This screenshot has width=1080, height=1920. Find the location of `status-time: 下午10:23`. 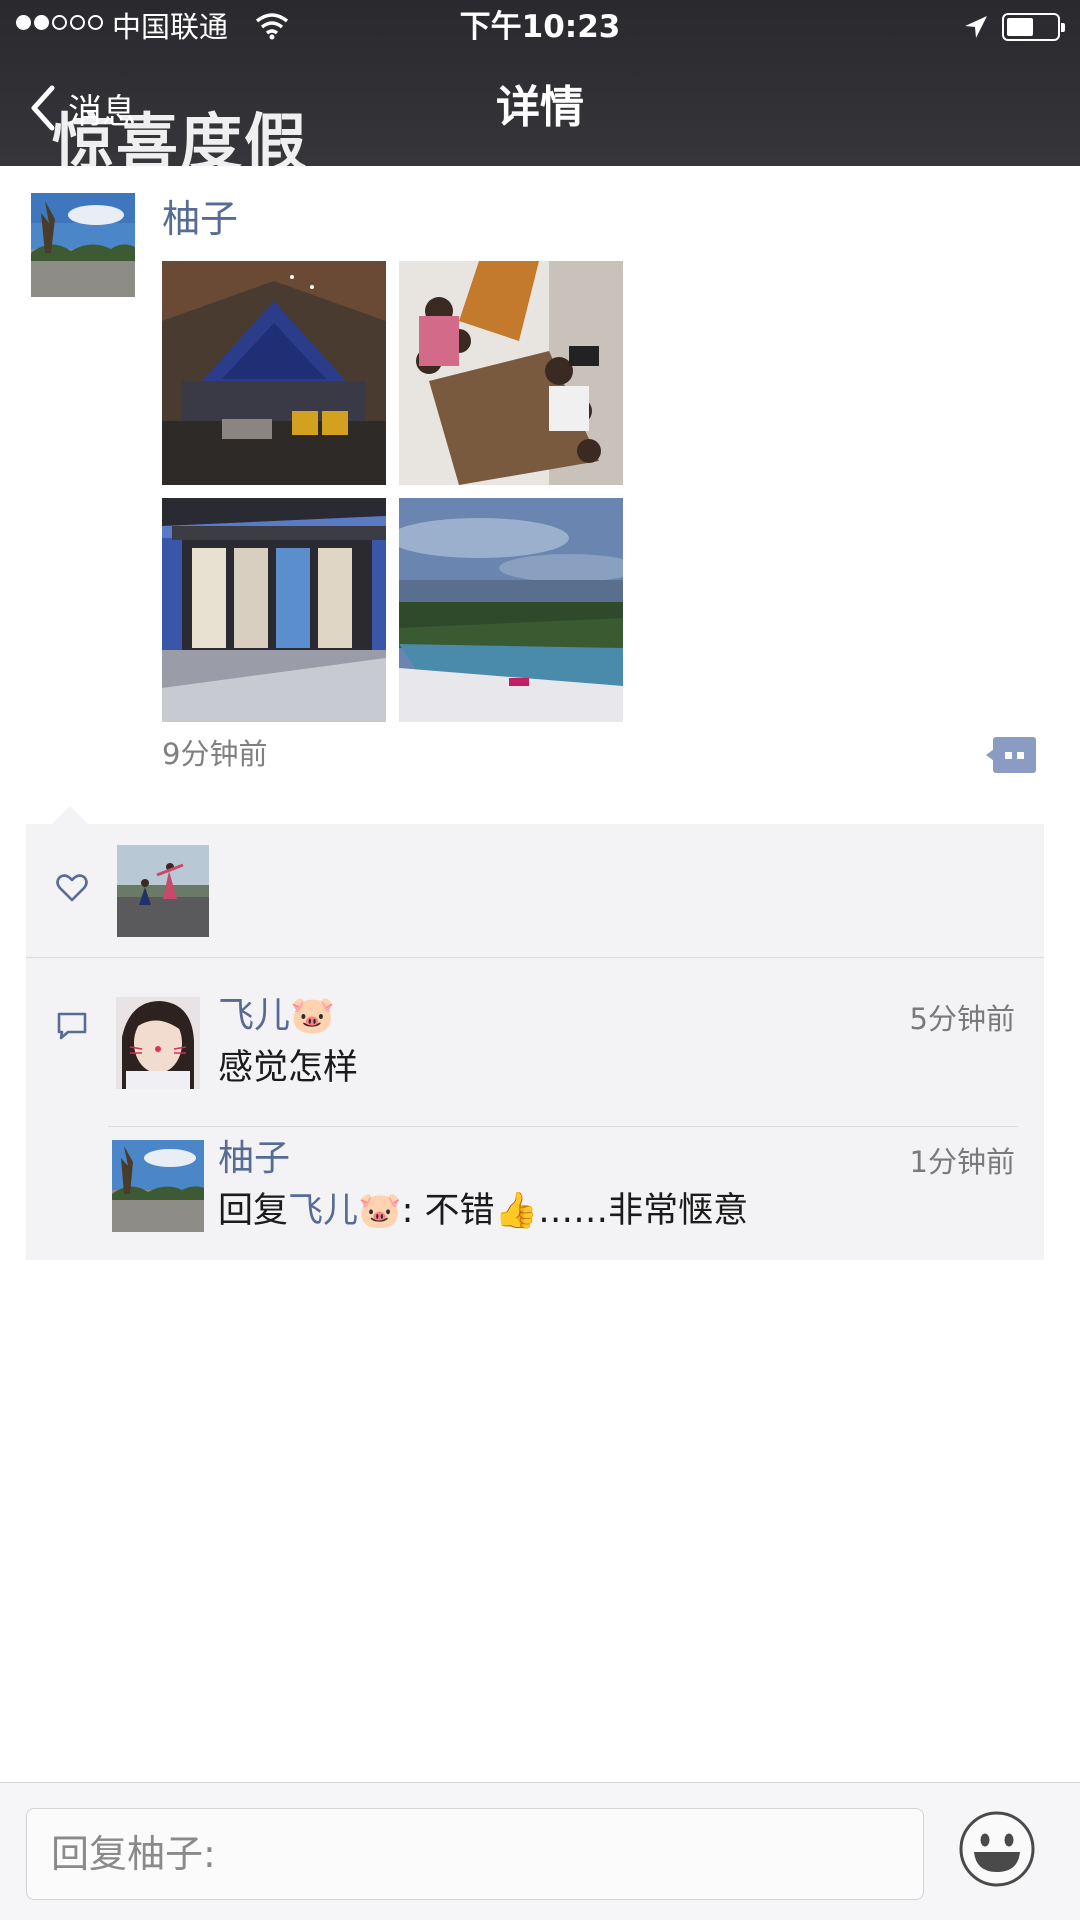

status-time: 下午10:23 is located at coordinates (540, 27).